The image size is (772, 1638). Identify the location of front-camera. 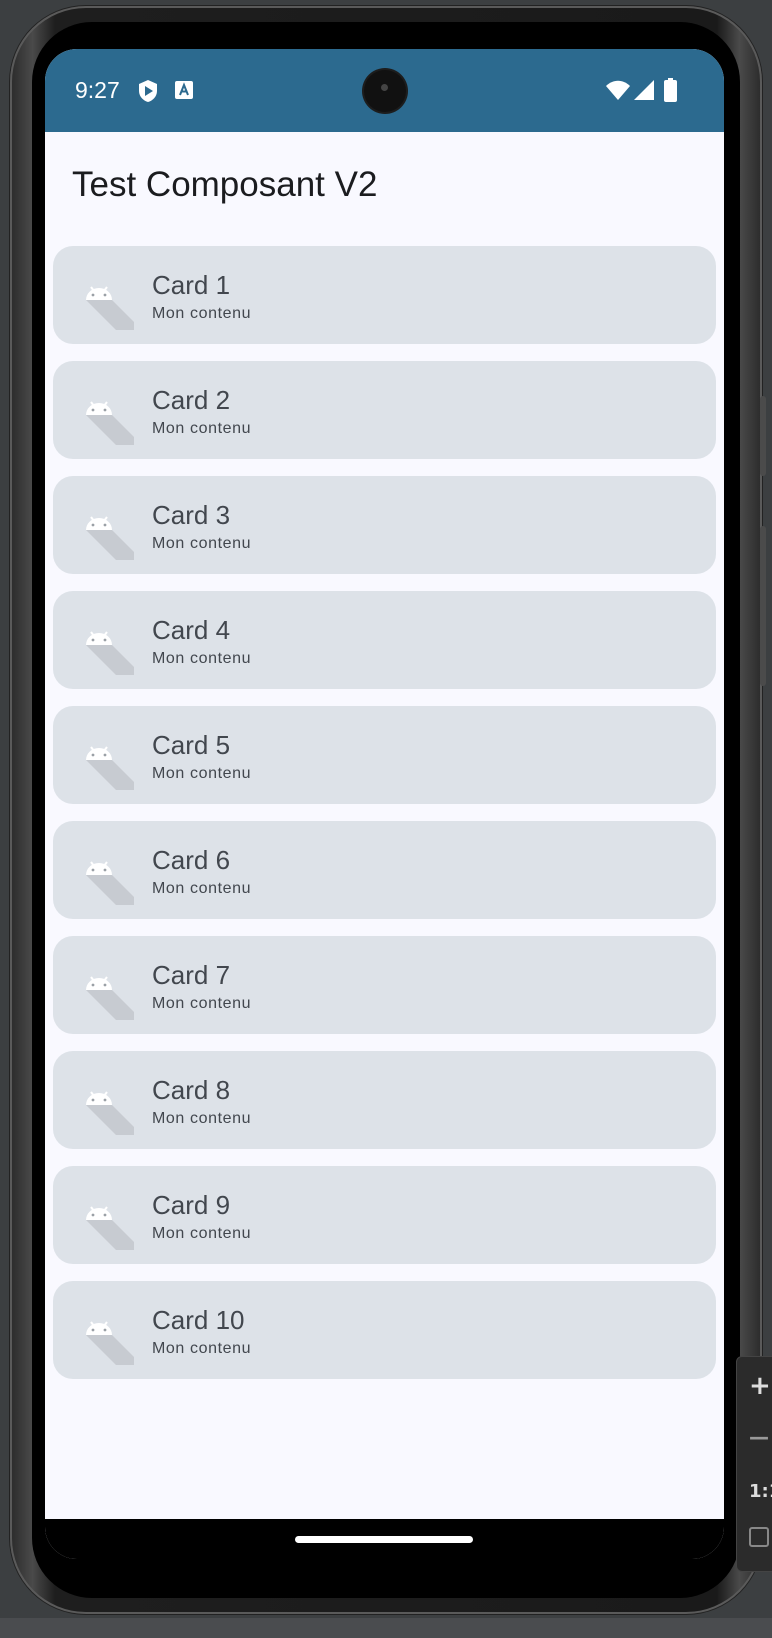
(385, 91).